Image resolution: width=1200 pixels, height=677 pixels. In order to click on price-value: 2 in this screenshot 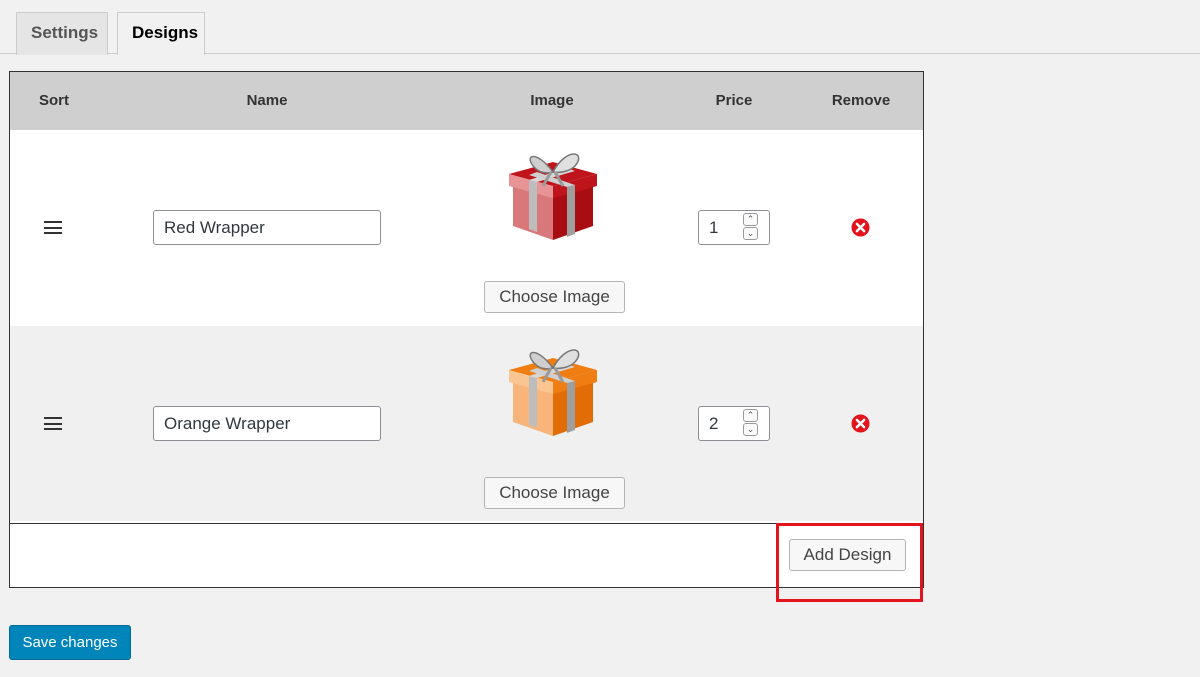, I will do `click(714, 423)`.